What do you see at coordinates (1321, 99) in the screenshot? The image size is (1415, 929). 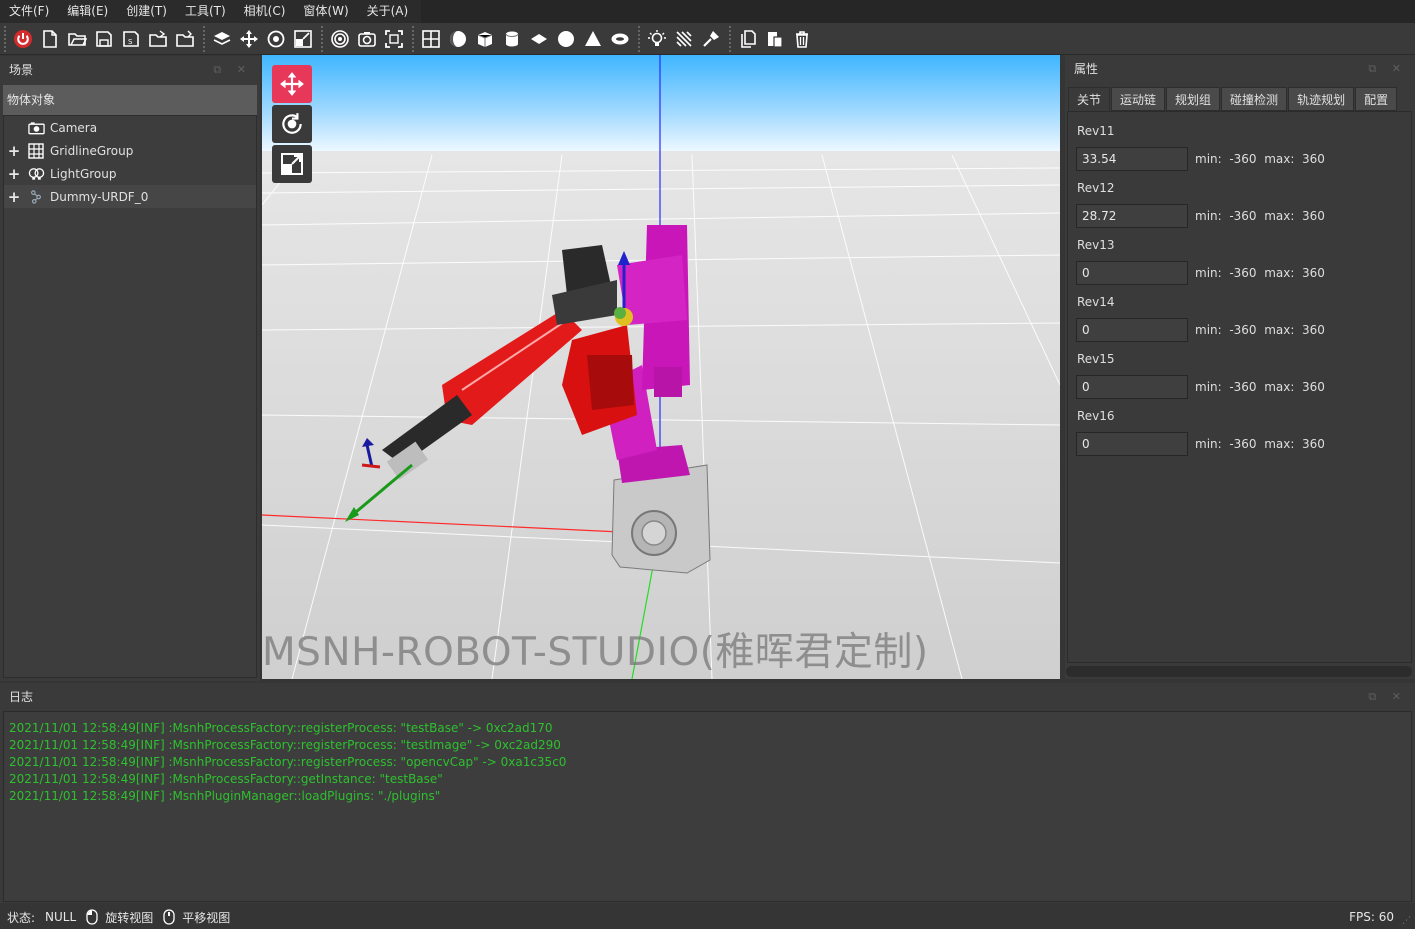 I see `tab-trajectory: 轨迹规划` at bounding box center [1321, 99].